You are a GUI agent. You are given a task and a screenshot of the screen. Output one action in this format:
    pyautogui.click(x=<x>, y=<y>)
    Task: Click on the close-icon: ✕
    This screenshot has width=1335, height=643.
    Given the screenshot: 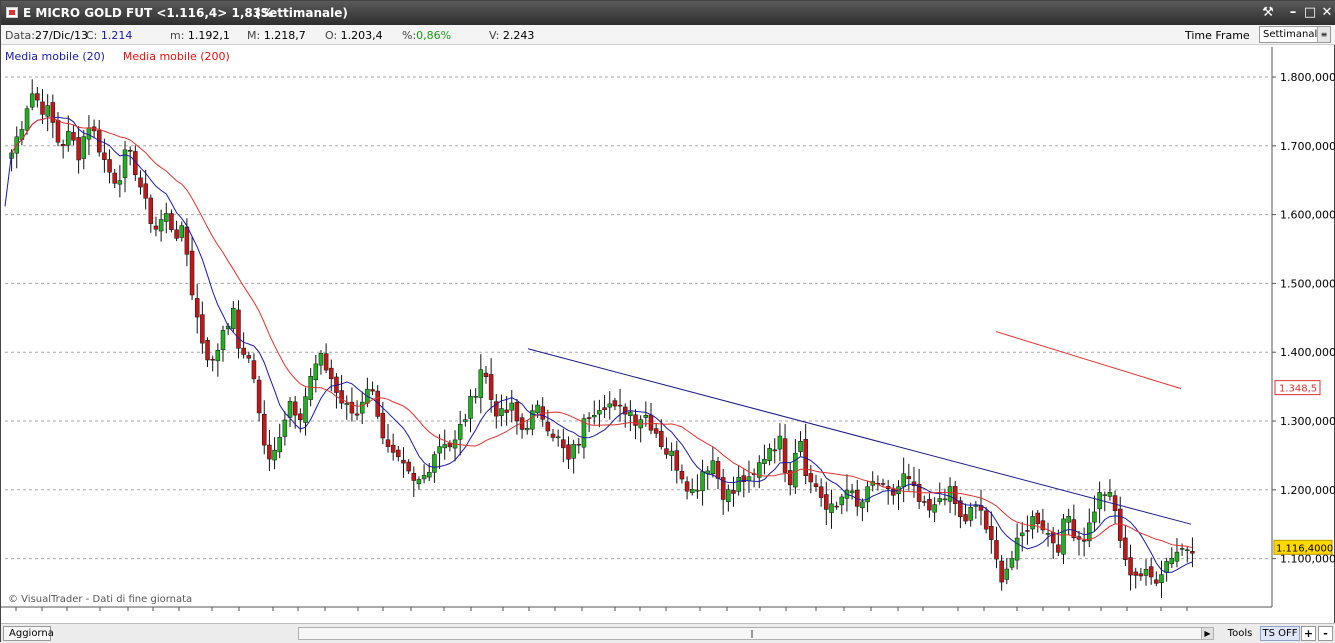 What is the action you would take?
    pyautogui.click(x=1326, y=13)
    